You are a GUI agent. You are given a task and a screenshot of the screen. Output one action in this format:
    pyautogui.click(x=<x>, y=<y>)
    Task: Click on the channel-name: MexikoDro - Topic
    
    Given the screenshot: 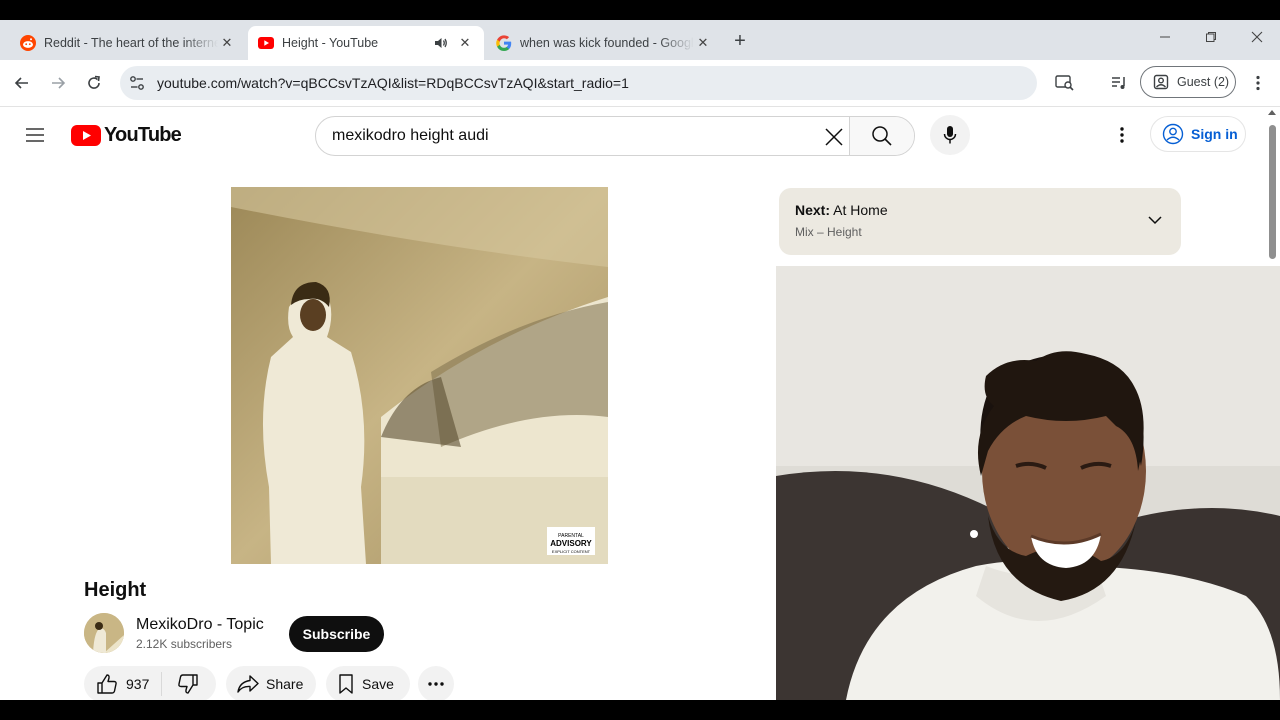 What is the action you would take?
    pyautogui.click(x=200, y=625)
    